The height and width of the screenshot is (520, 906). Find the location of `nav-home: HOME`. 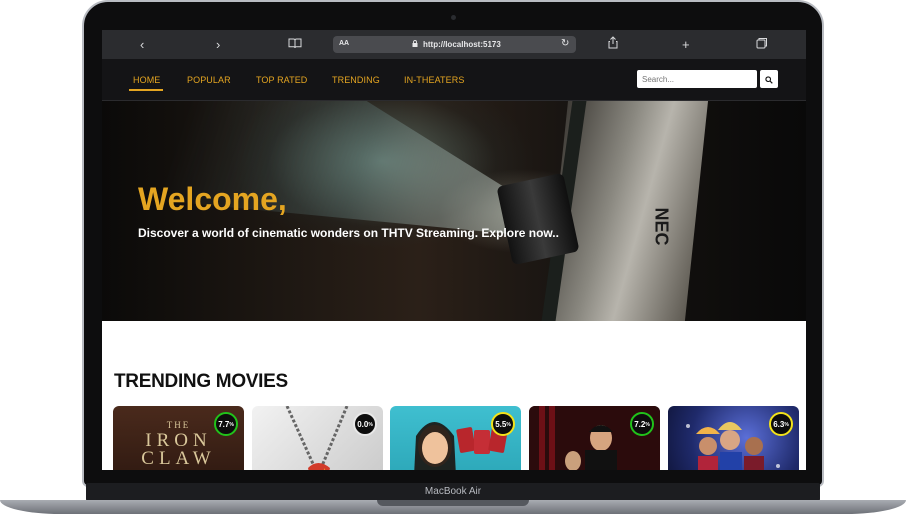

nav-home: HOME is located at coordinates (146, 80).